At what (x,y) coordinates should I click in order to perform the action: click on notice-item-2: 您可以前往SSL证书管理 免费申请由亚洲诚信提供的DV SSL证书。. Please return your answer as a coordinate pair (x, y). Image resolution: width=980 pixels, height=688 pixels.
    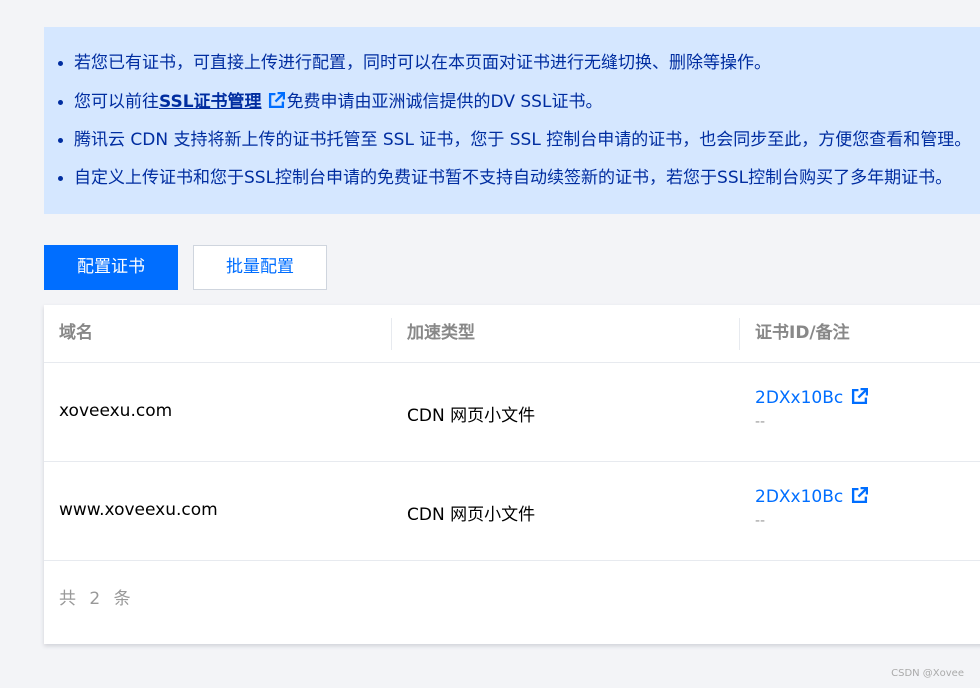
    Looking at the image, I should click on (330, 102).